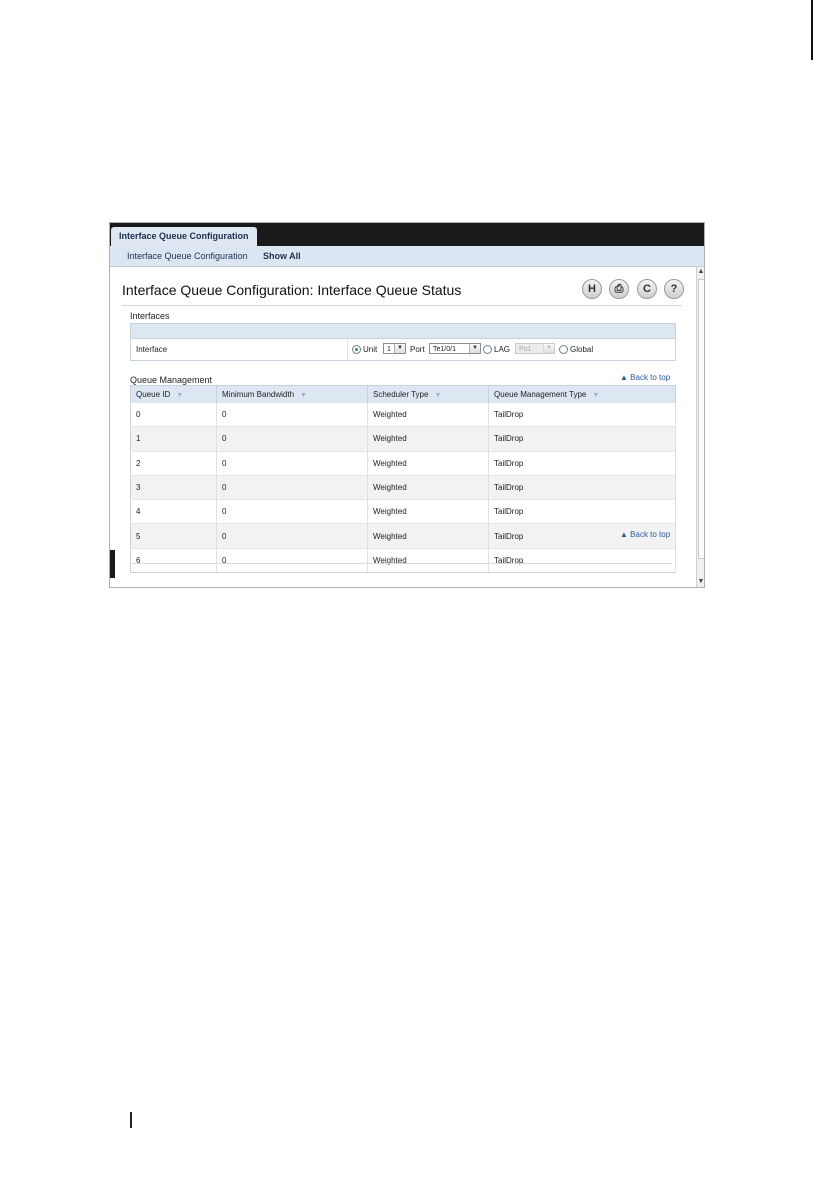 This screenshot has width=840, height=1192. I want to click on title-divider, so click(402, 305).